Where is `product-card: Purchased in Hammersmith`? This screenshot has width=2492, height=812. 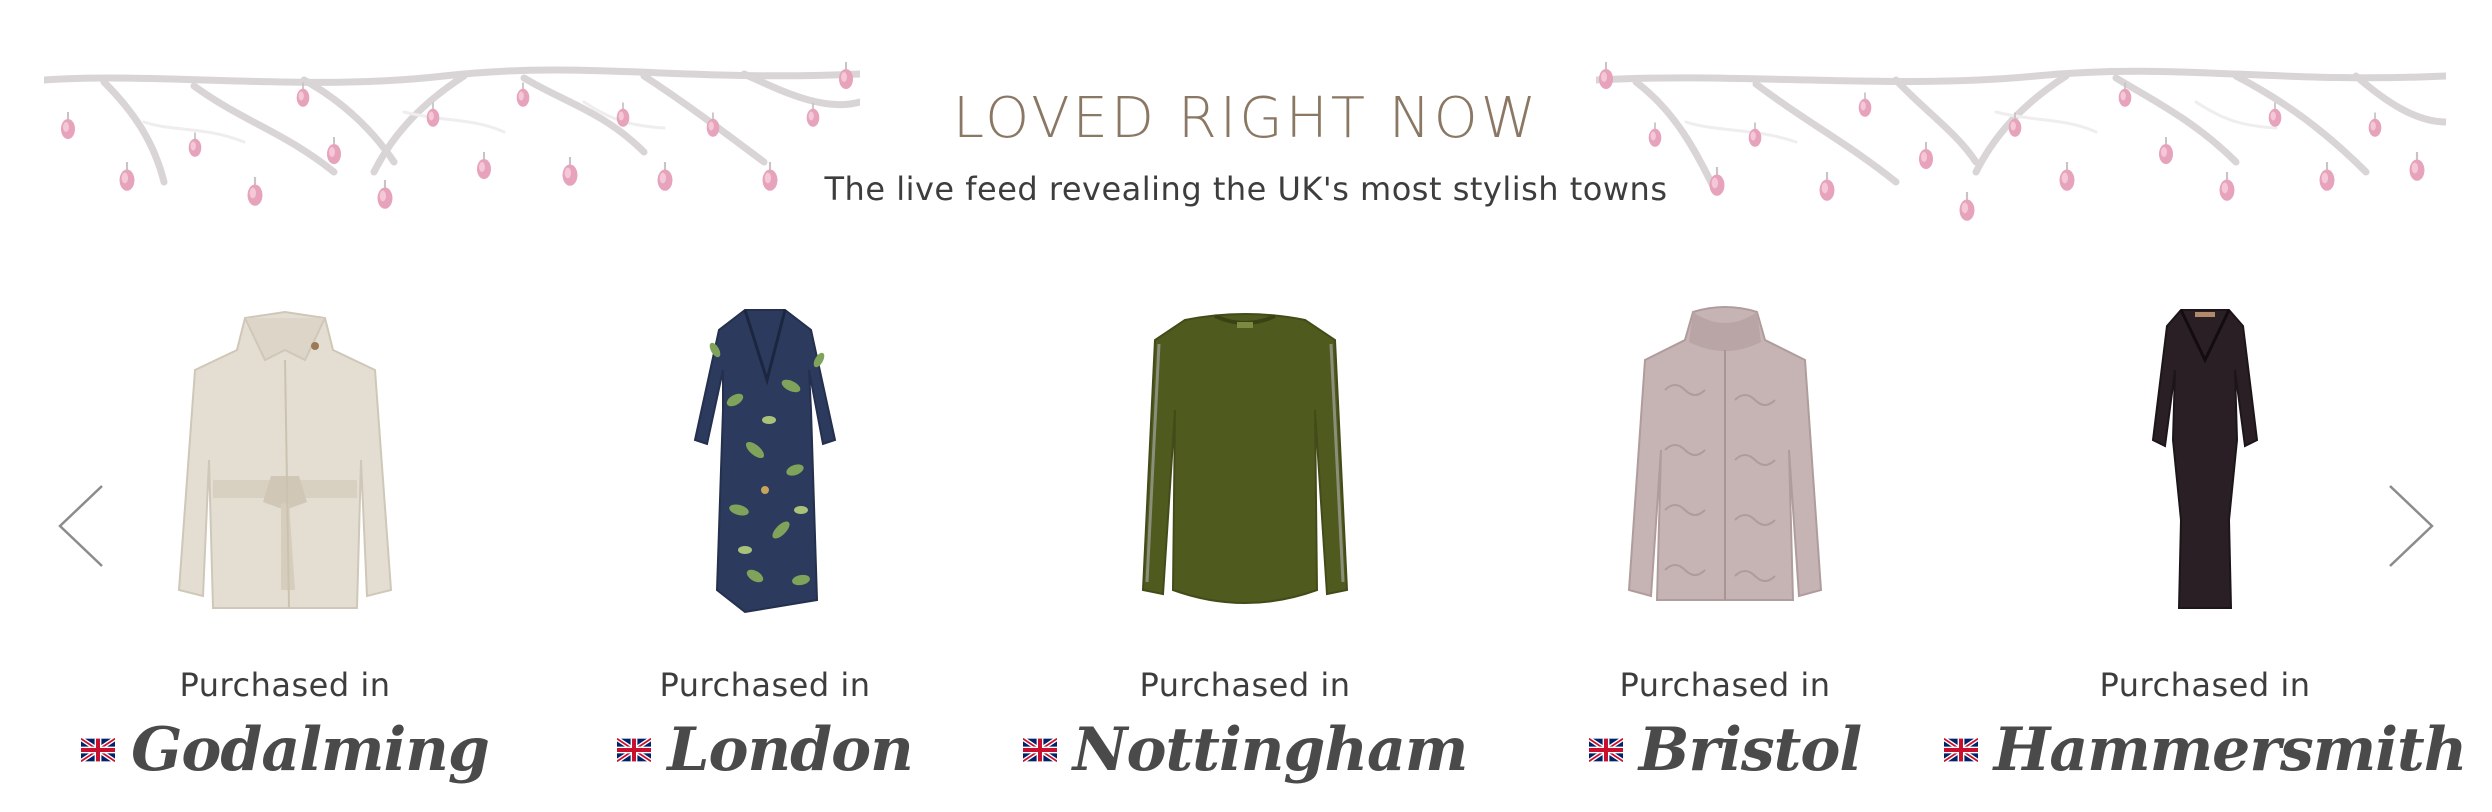 product-card: Purchased in Hammersmith is located at coordinates (2231, 545).